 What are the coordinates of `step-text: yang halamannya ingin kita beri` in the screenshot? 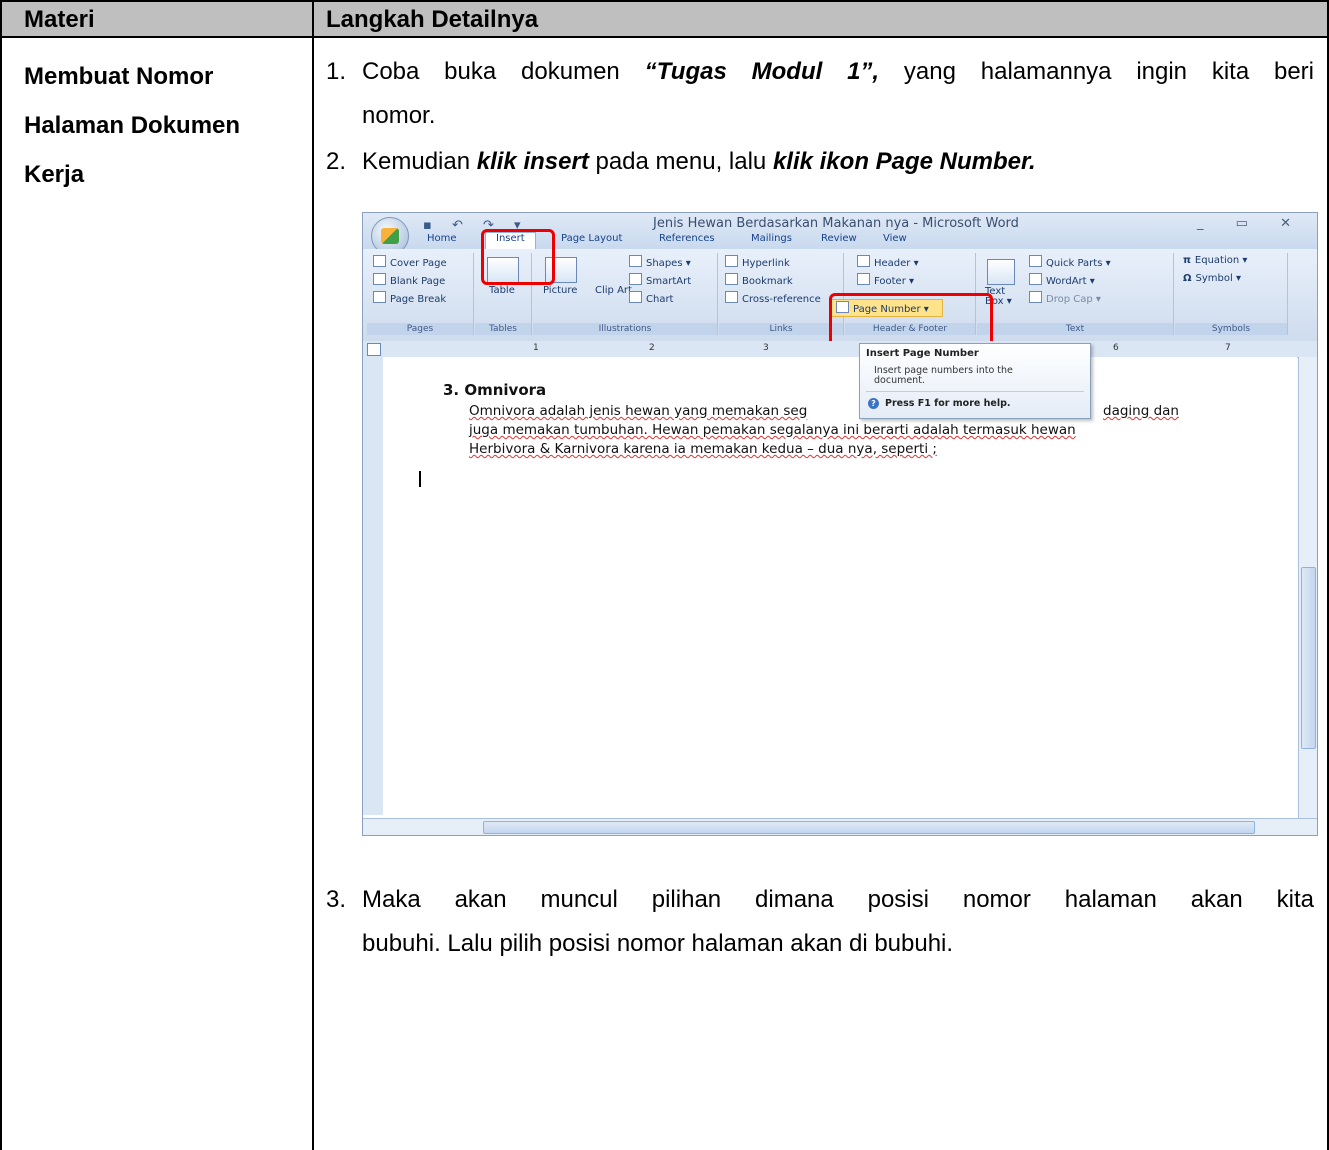 It's located at (1097, 71).